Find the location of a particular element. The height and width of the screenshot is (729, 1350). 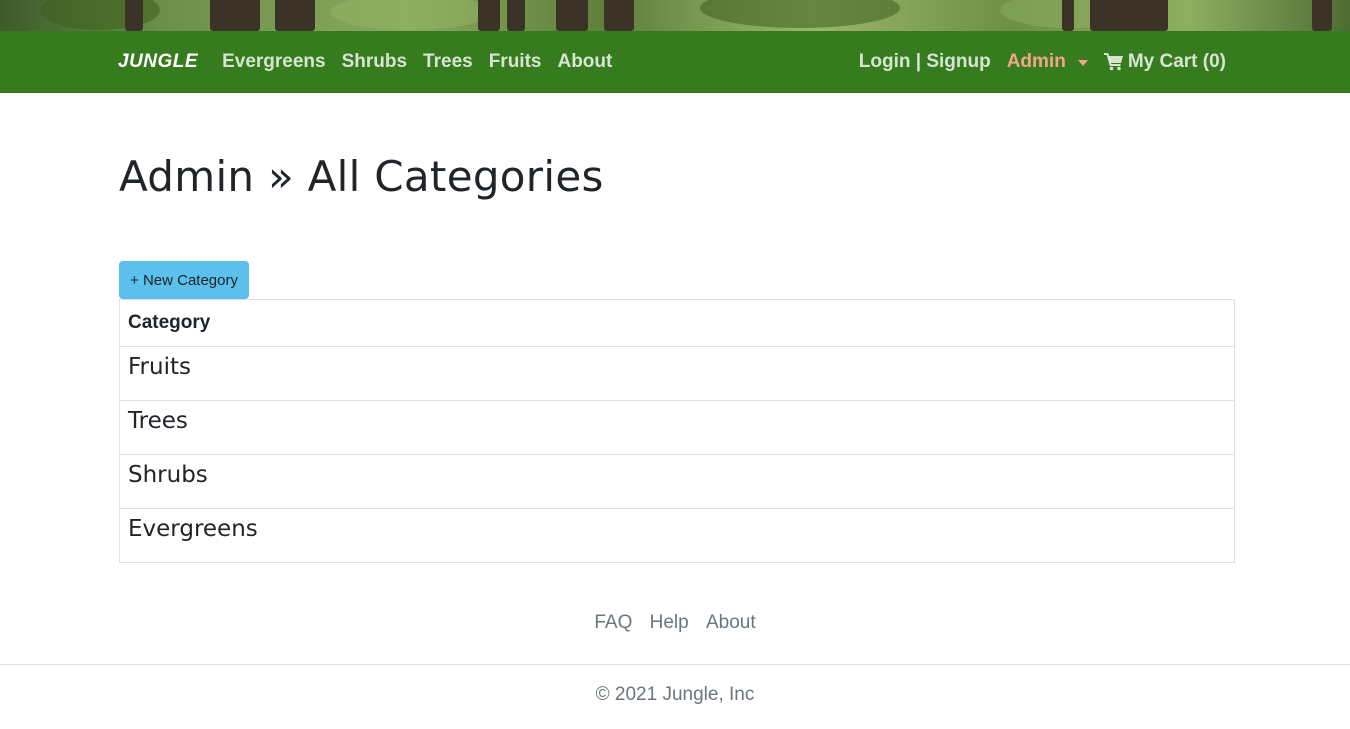

category-nav: Evergreens Shrubs Trees Fruits About is located at coordinates (425, 62).